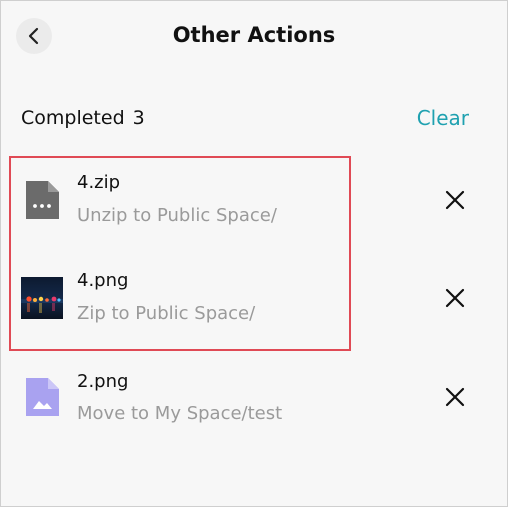  What do you see at coordinates (166, 313) in the screenshot?
I see `file-action: Zip to Public Space/` at bounding box center [166, 313].